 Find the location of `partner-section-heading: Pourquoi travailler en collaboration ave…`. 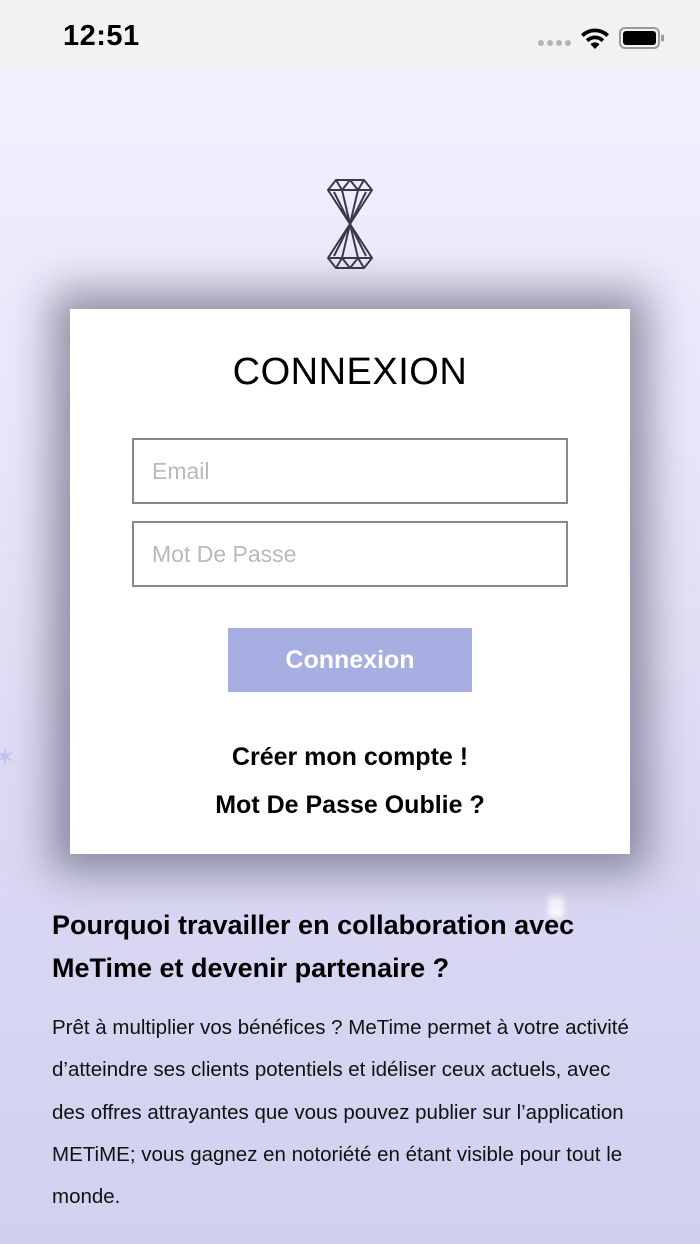

partner-section-heading: Pourquoi travailler en collaboration ave… is located at coordinates (313, 946).